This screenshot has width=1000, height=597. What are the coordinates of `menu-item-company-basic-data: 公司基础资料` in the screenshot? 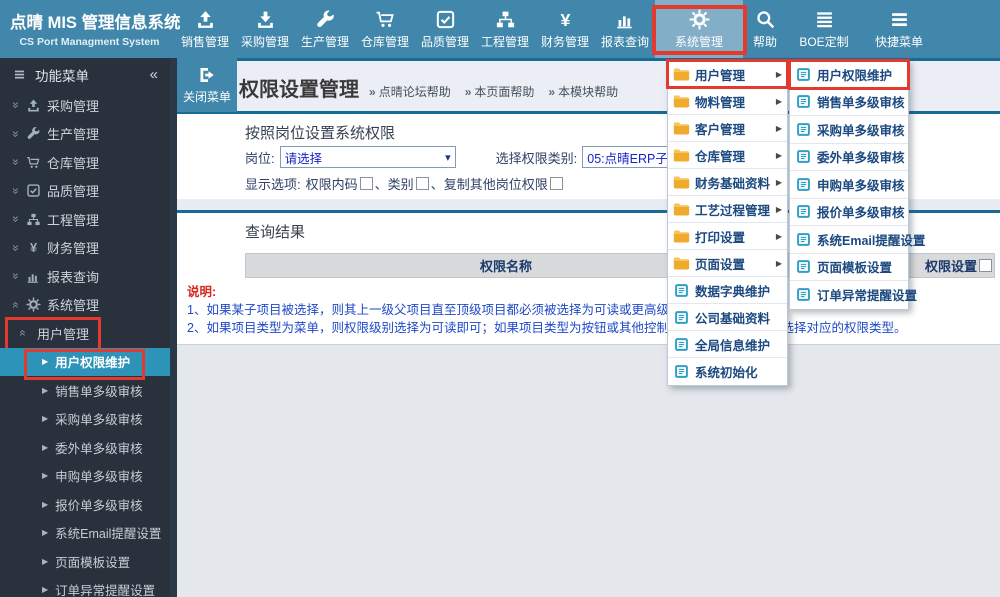 It's located at (727, 317).